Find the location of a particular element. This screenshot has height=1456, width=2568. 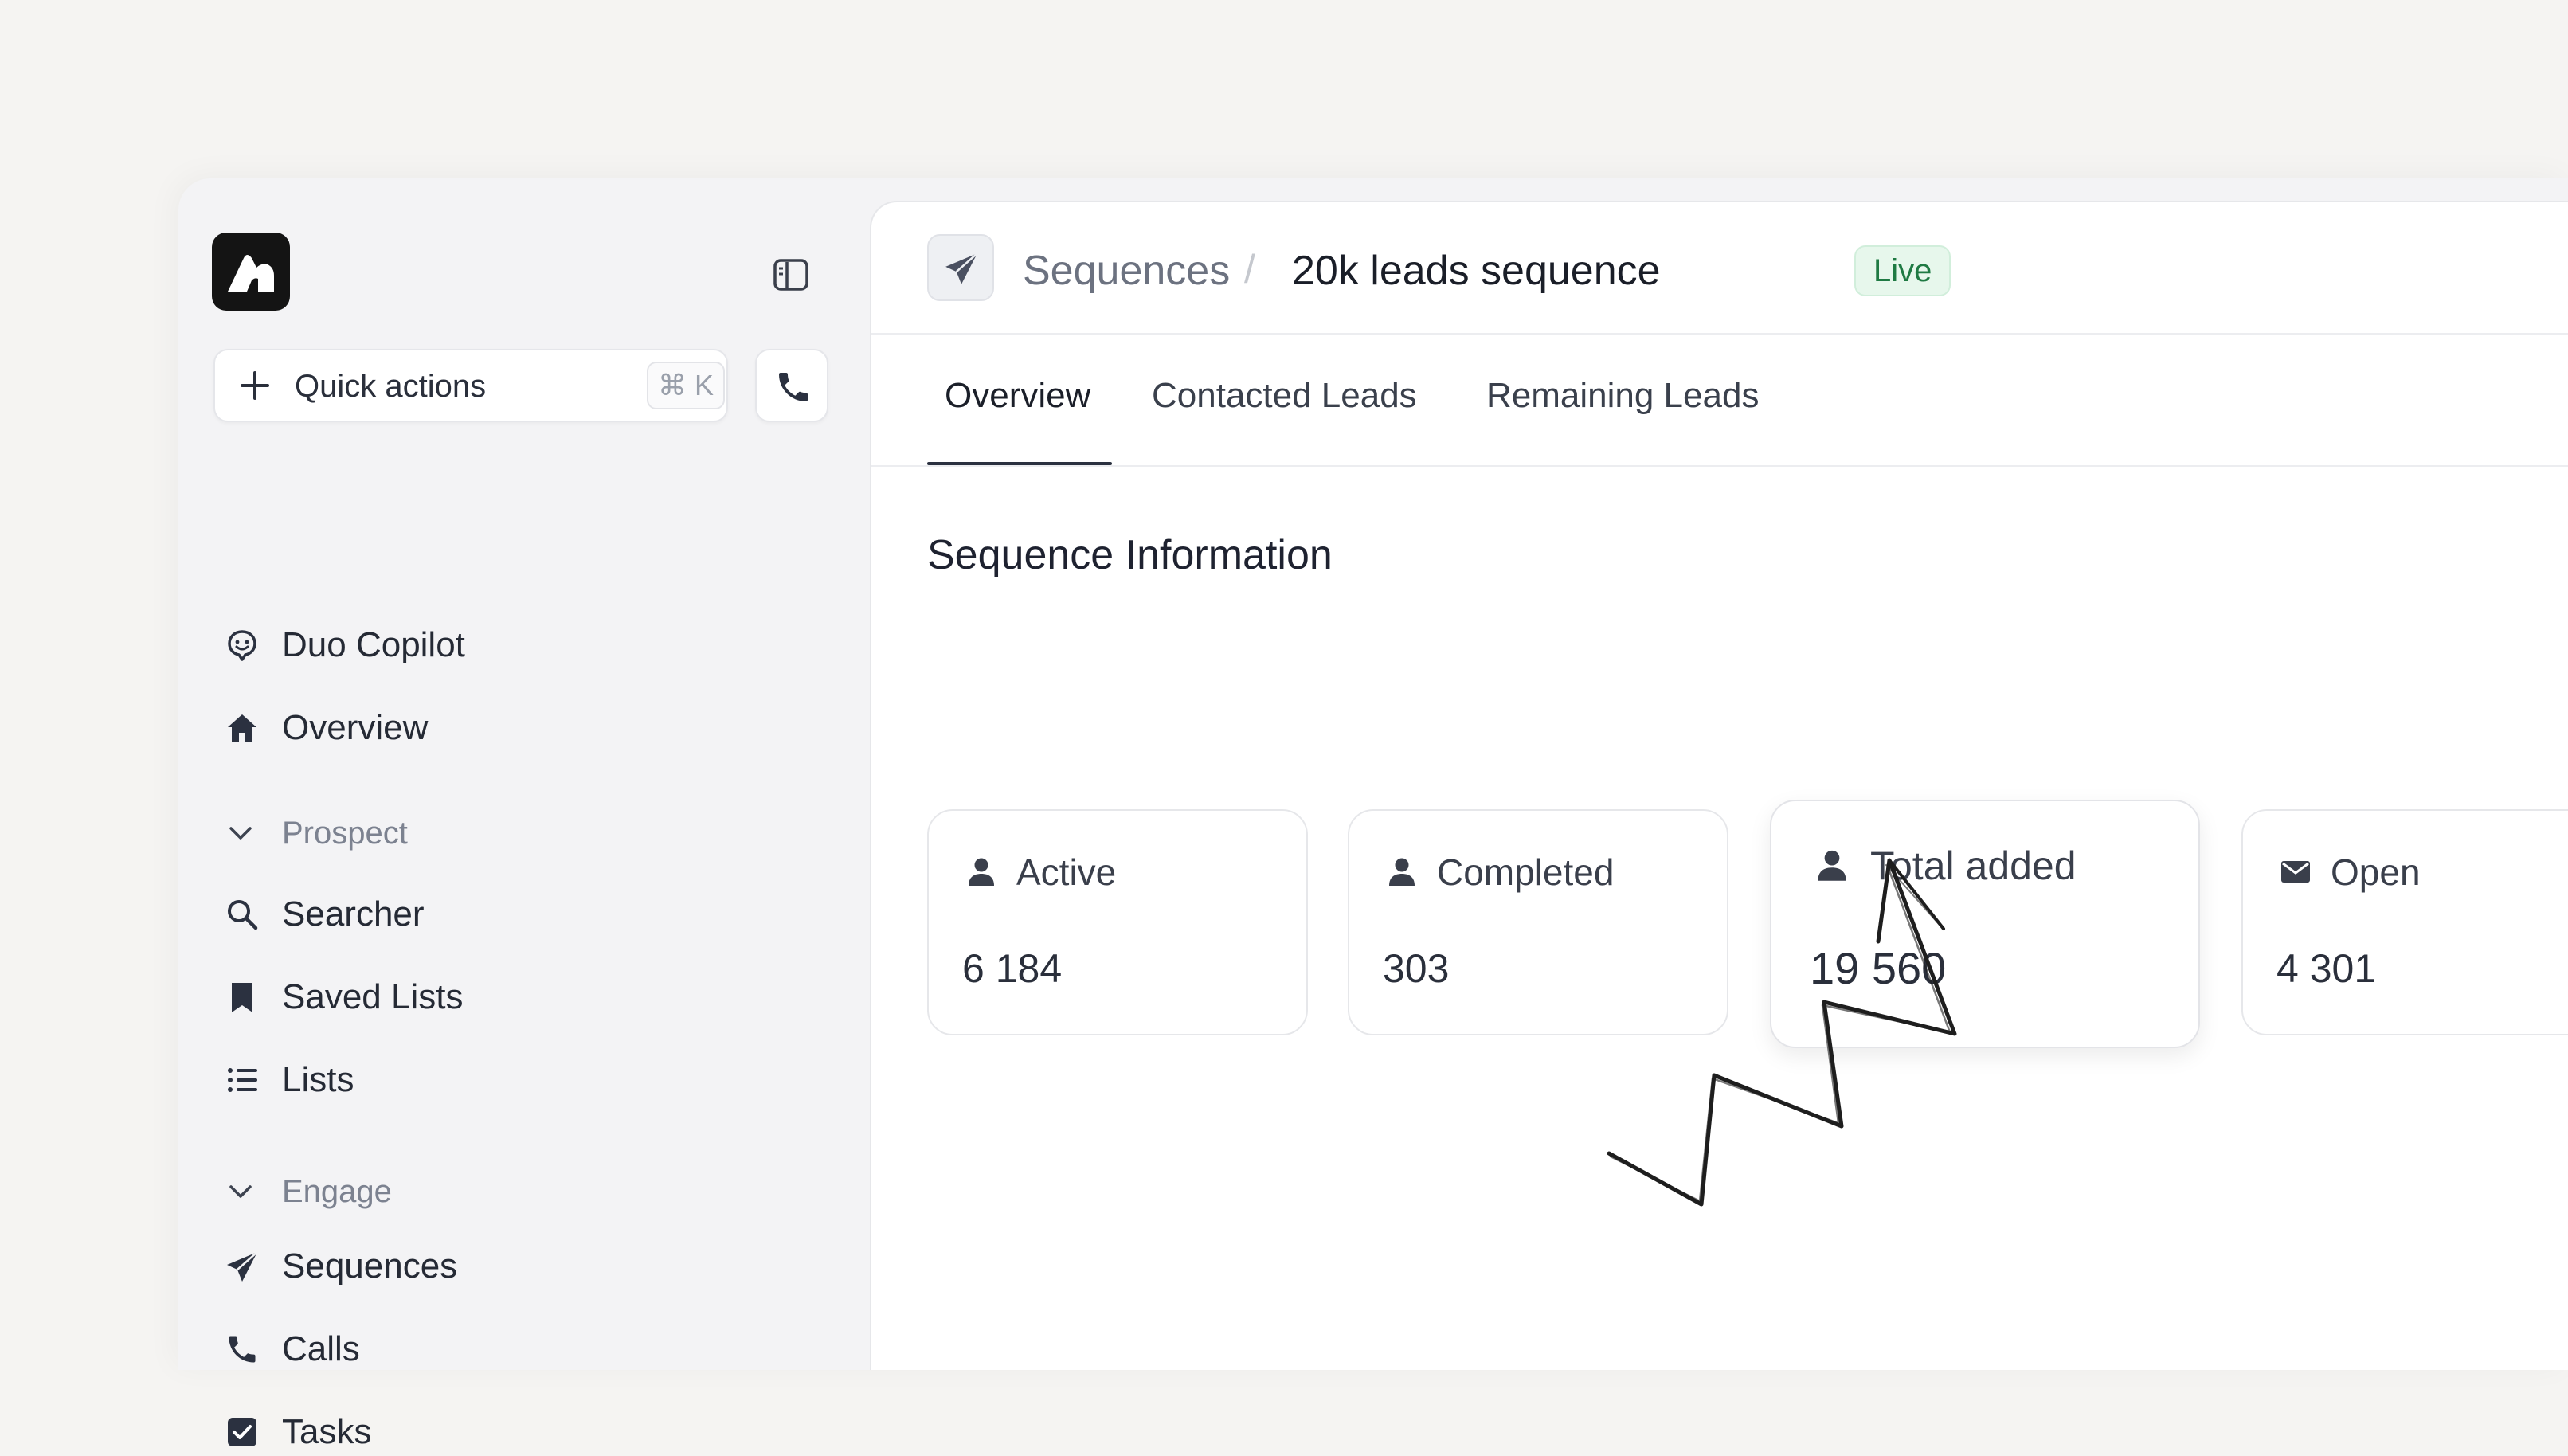

sidebar-item-overview: Overview is located at coordinates (464, 728).